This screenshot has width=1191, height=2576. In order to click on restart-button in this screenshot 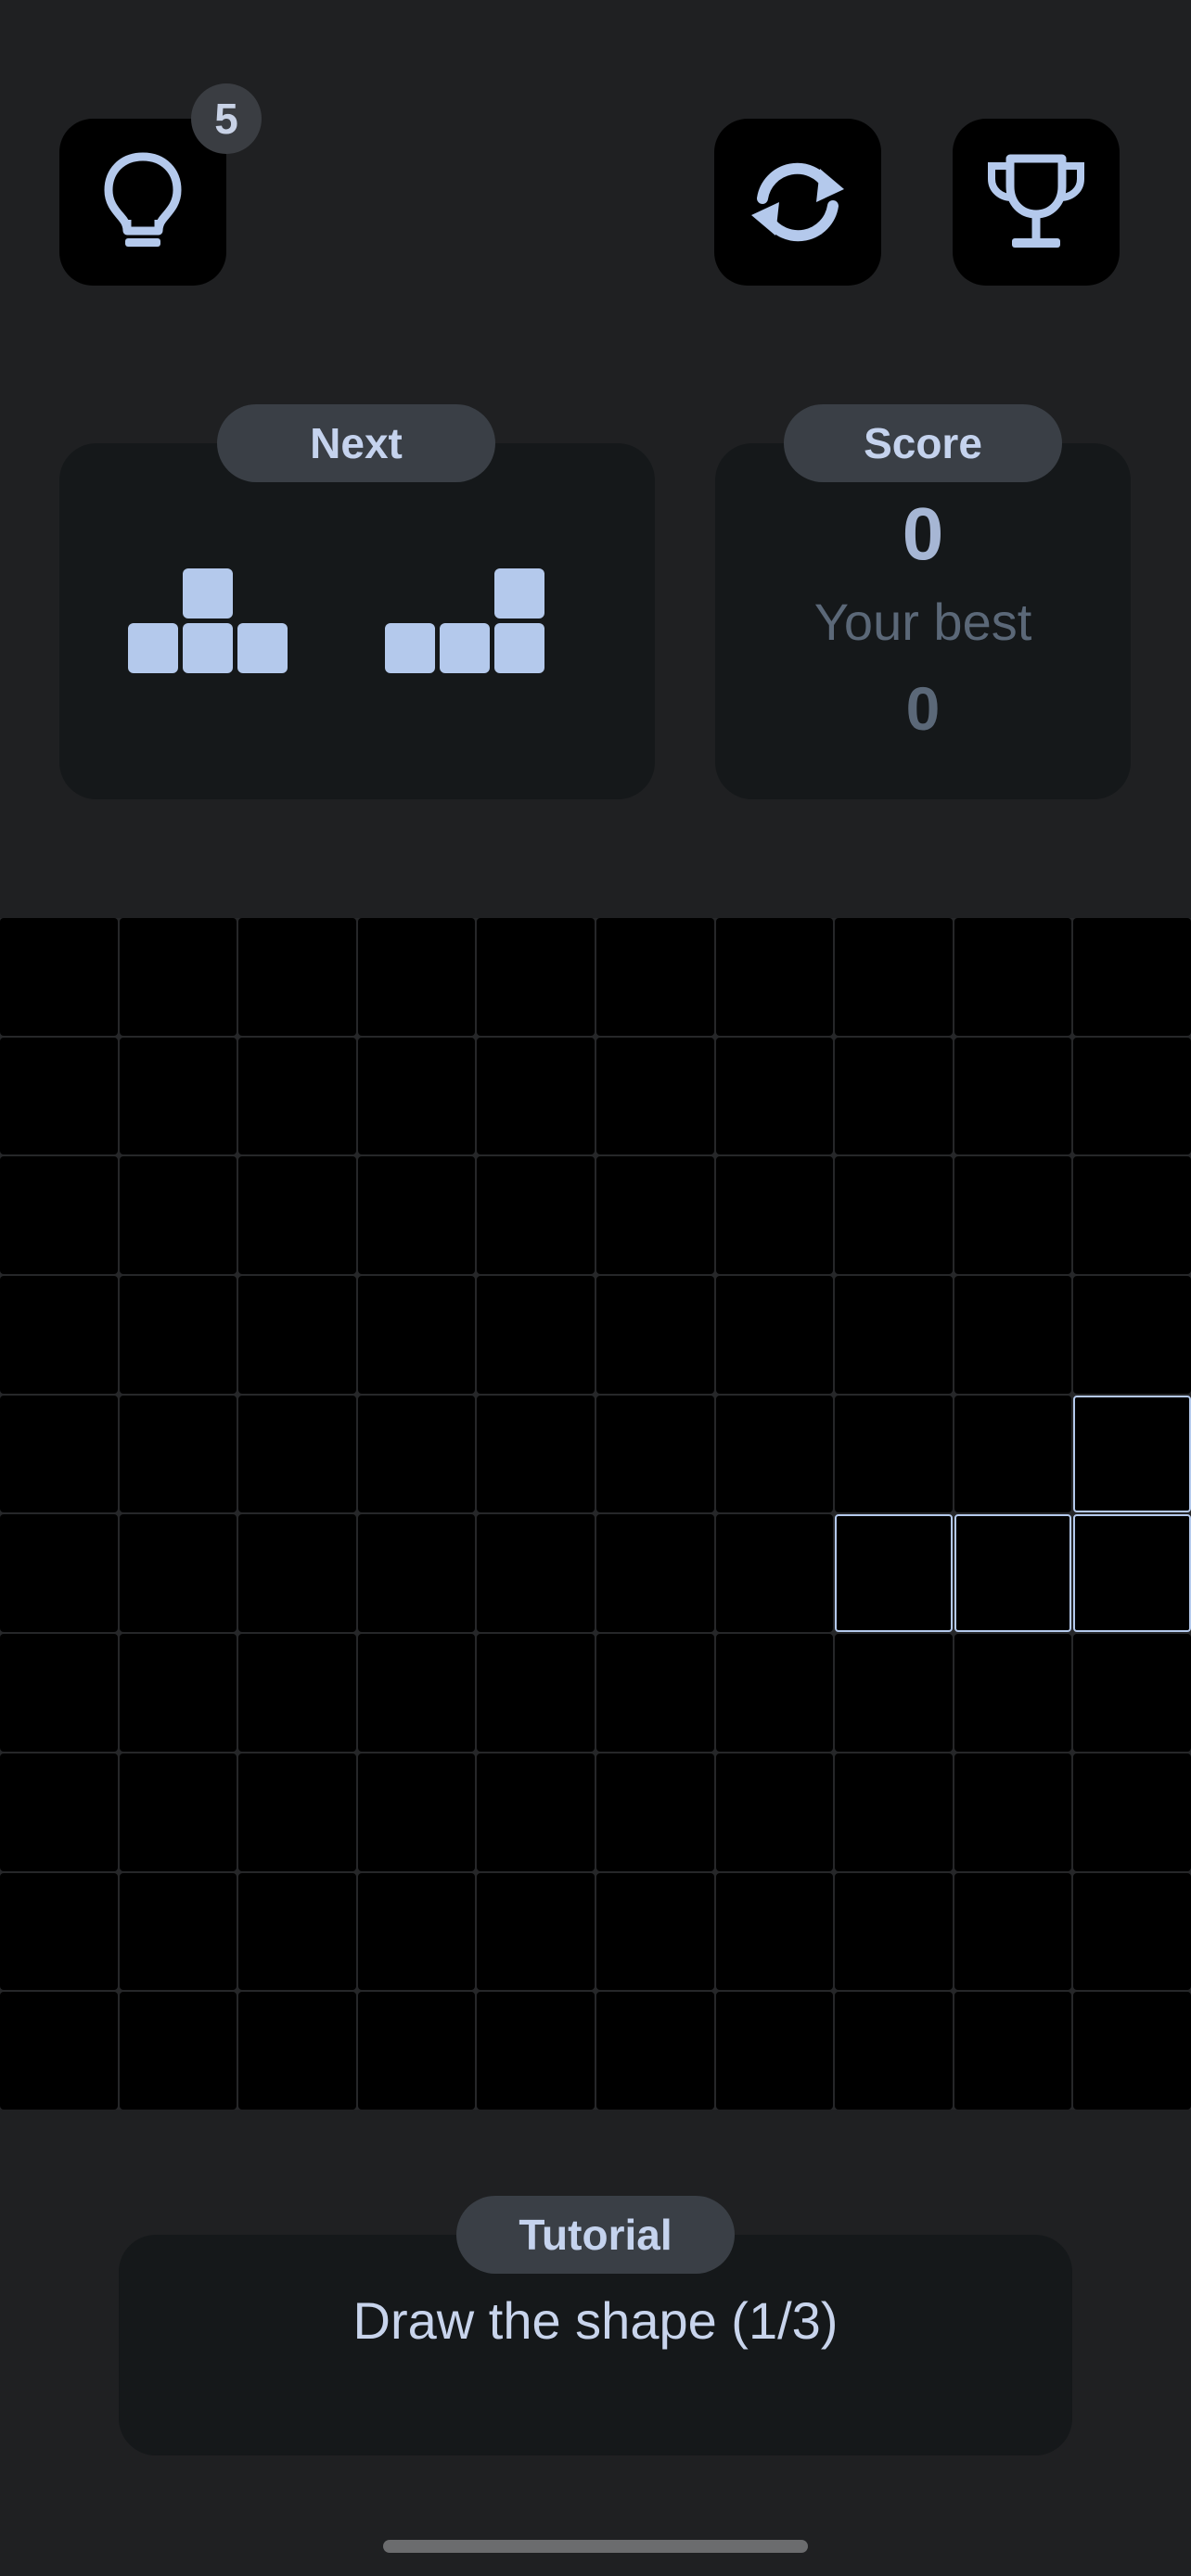, I will do `click(797, 202)`.